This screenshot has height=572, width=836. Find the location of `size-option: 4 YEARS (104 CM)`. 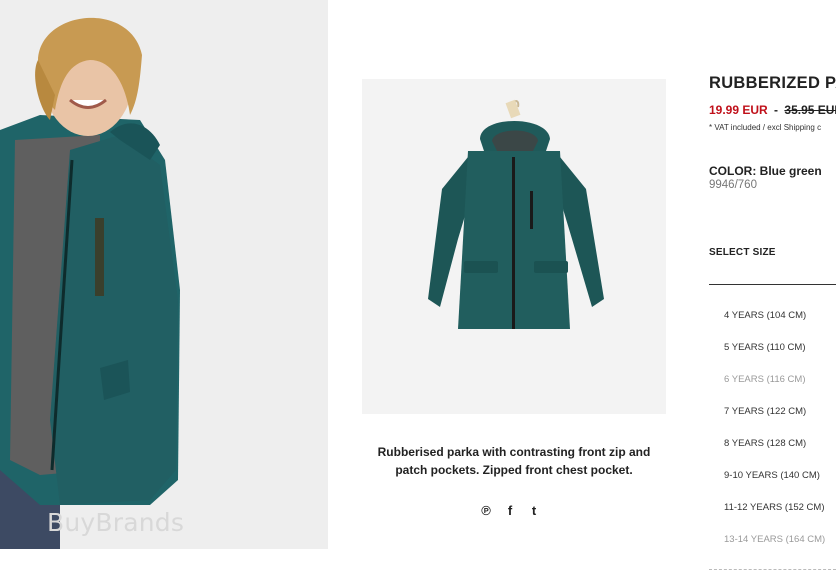

size-option: 4 YEARS (104 CM) is located at coordinates (774, 326).